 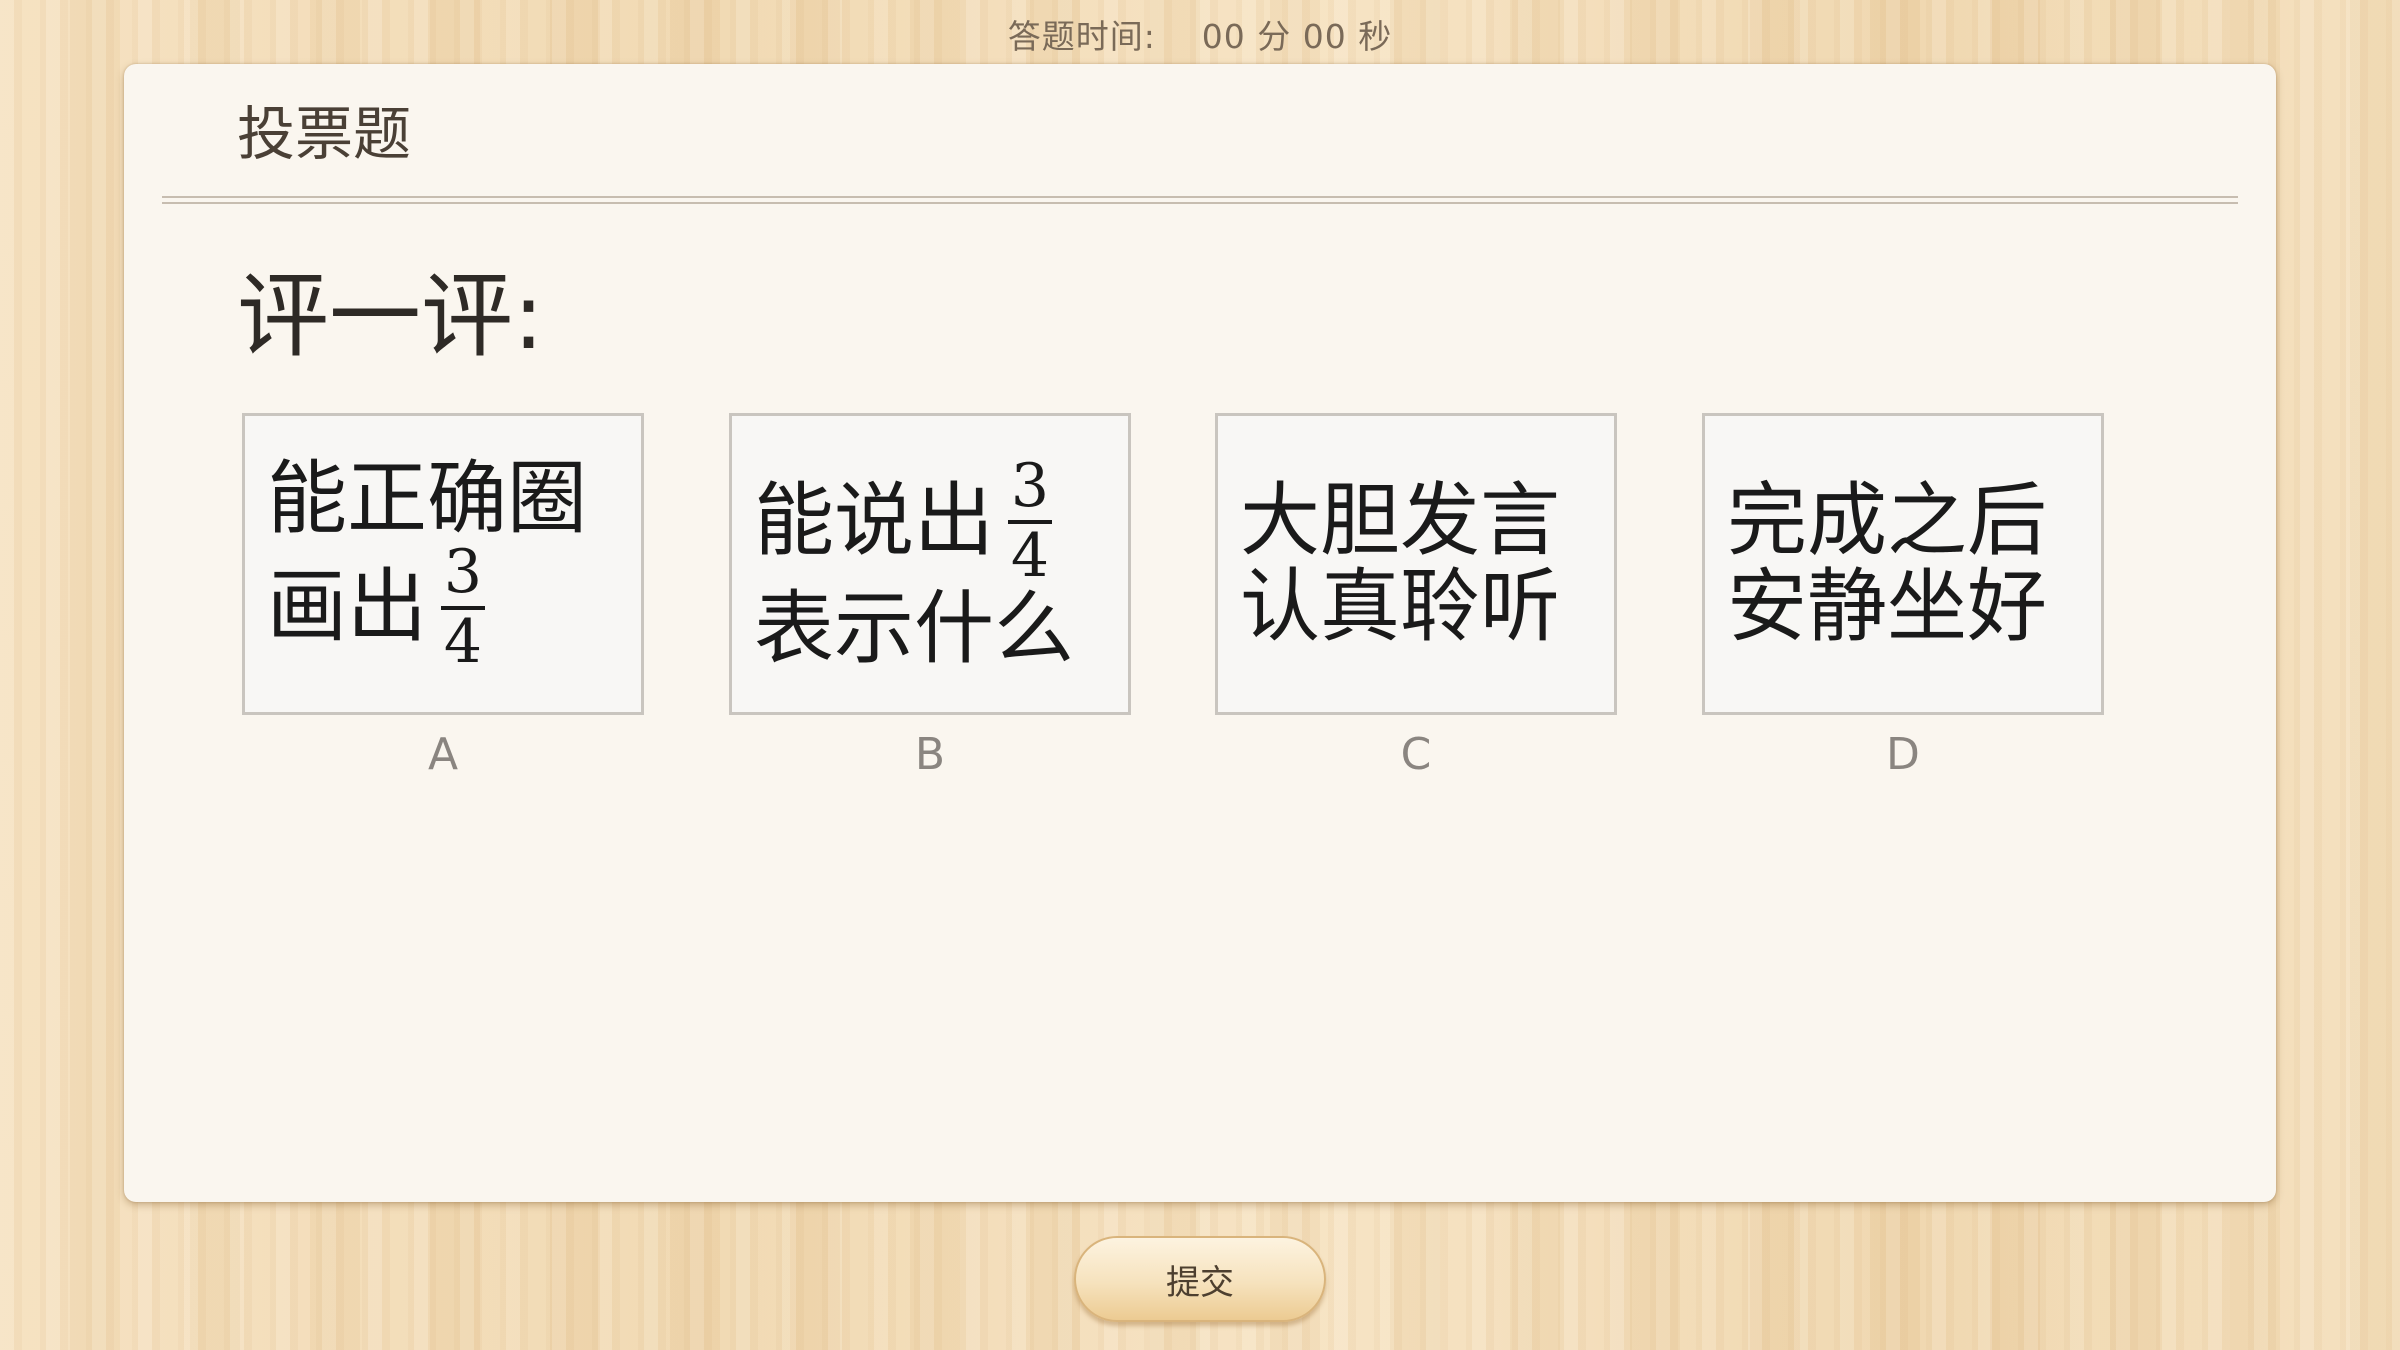 I want to click on option-c-line2-text: 认真聆听, so click(x=1400, y=606).